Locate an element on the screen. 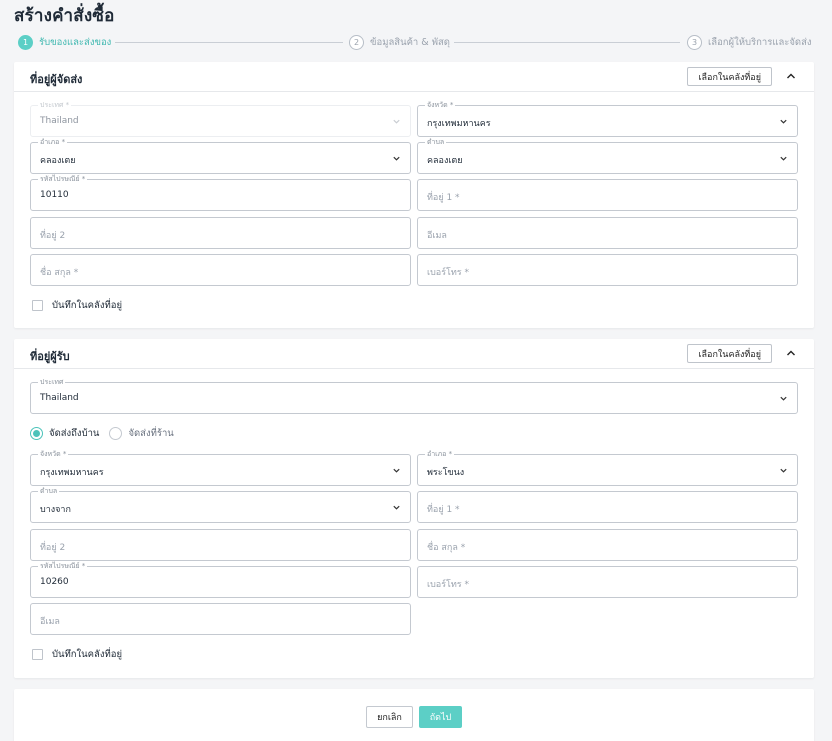 The height and width of the screenshot is (741, 832). subdistrict-select: ตำบล บางจาก is located at coordinates (220, 504).